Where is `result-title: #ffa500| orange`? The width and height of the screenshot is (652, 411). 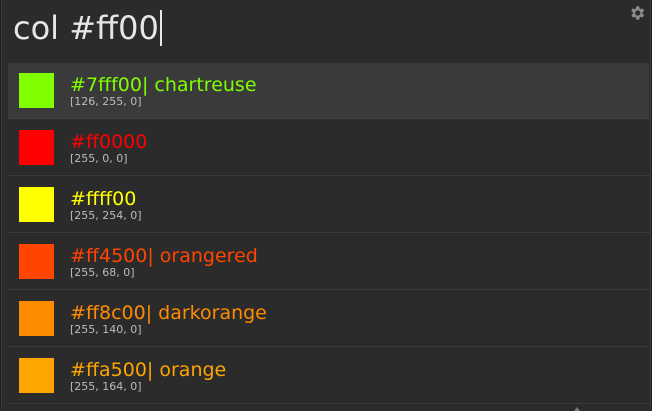 result-title: #ffa500| orange is located at coordinates (148, 370).